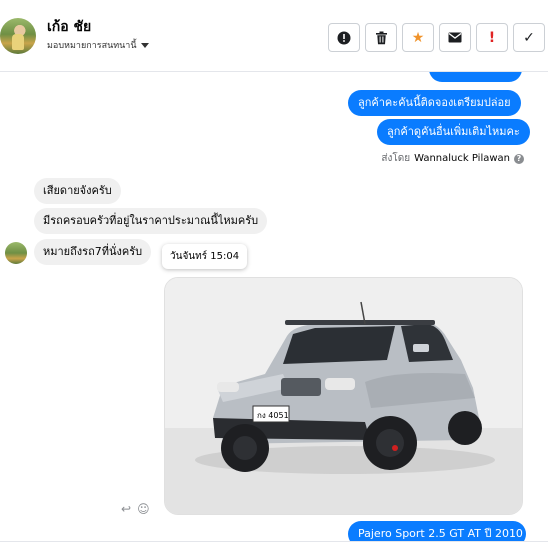 Image resolution: width=548 pixels, height=551 pixels. What do you see at coordinates (135, 509) in the screenshot?
I see `message-reactions: ↩ ☺` at bounding box center [135, 509].